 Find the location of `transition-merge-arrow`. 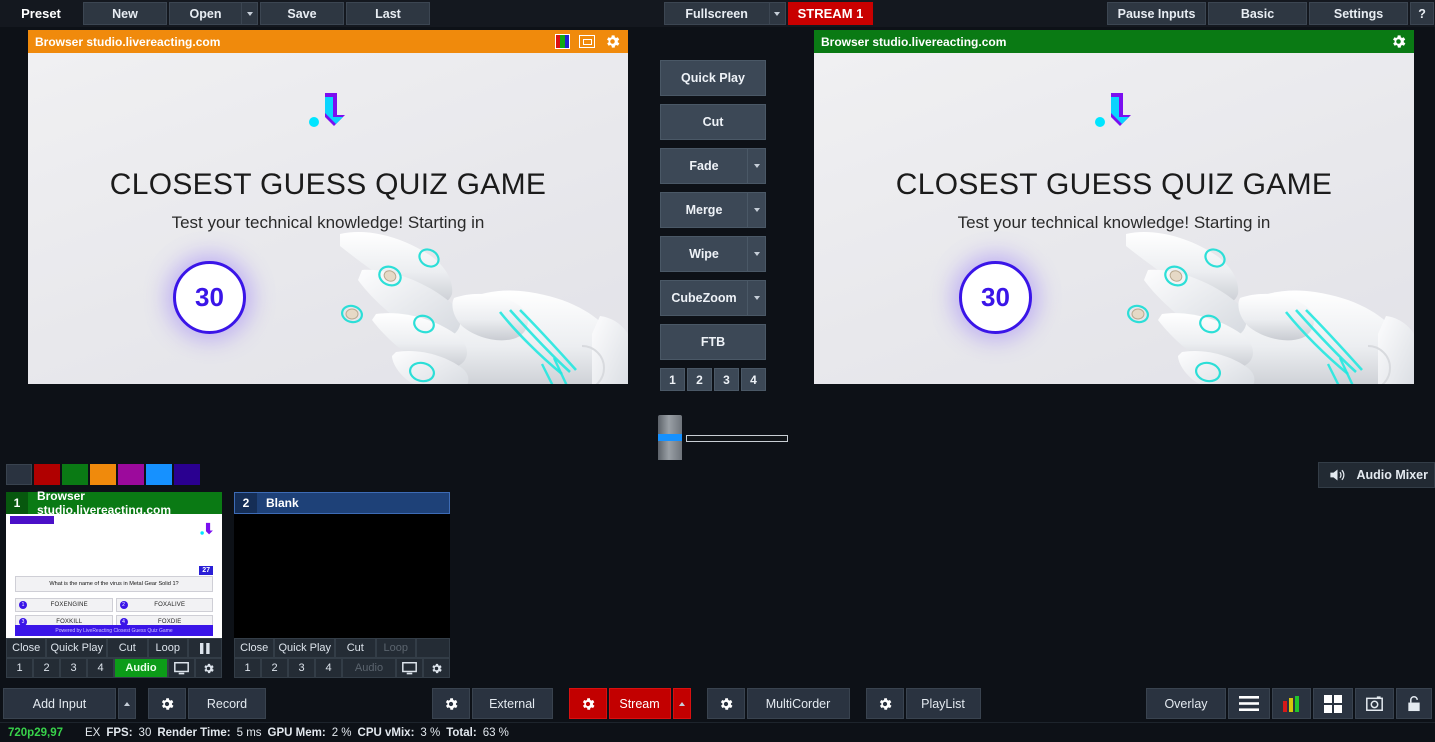

transition-merge-arrow is located at coordinates (756, 210).